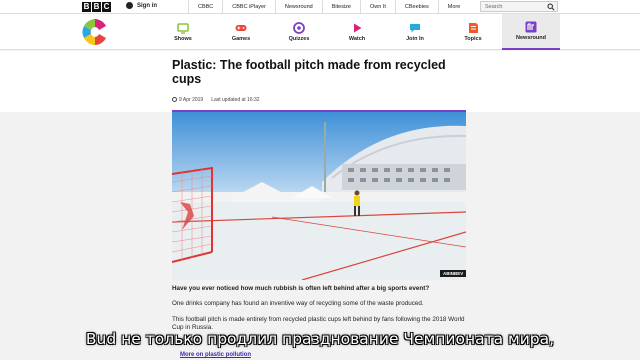 The image size is (640, 360). I want to click on cbbc-nav-label: Shows, so click(183, 39).